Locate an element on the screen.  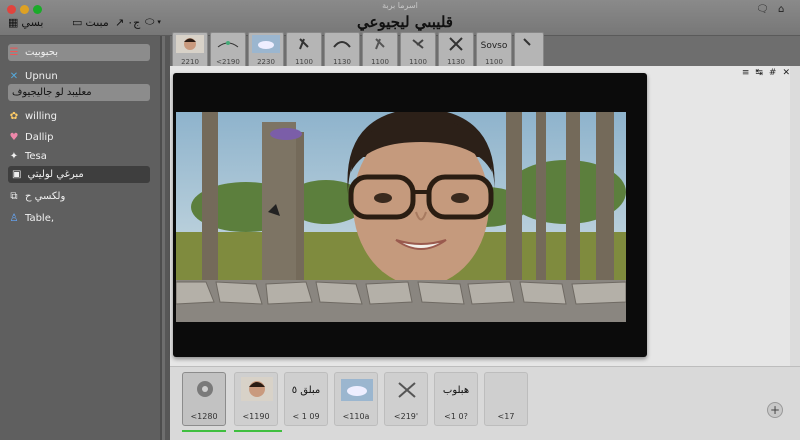
list-icon: ≡ is located at coordinates (746, 73).